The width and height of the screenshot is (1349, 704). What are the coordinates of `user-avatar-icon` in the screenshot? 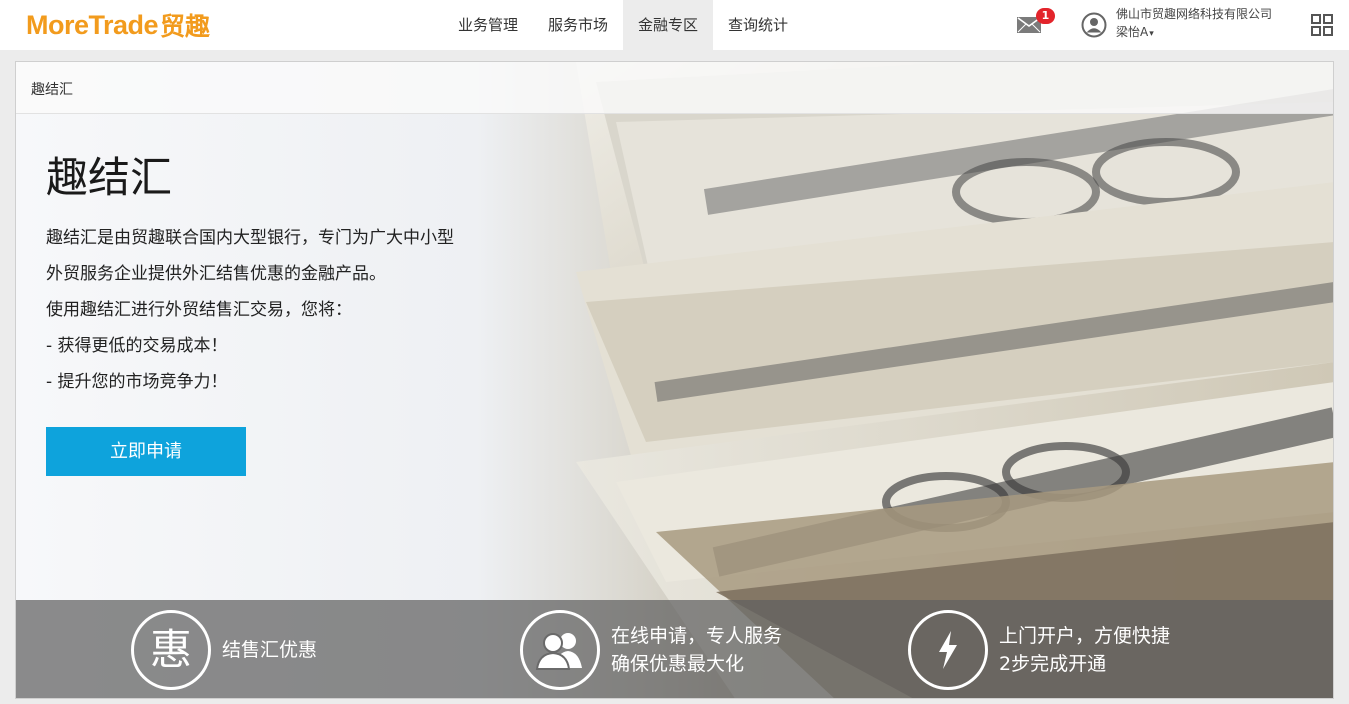 It's located at (1094, 25).